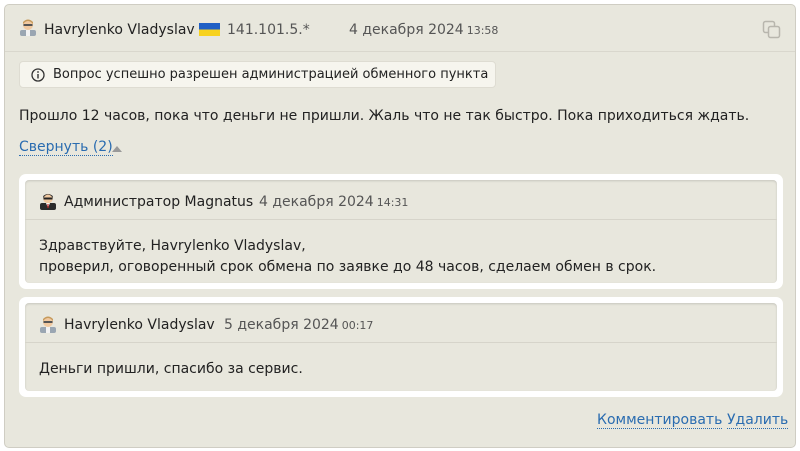 The width and height of the screenshot is (800, 451). I want to click on comment-date-text: 4 декабря 2024, so click(406, 30).